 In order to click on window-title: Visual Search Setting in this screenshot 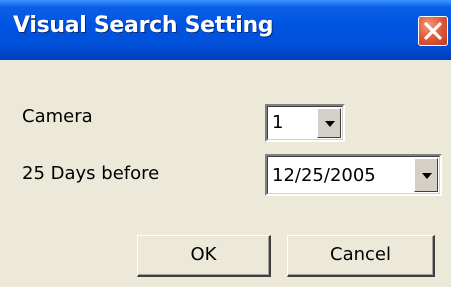, I will do `click(143, 25)`.